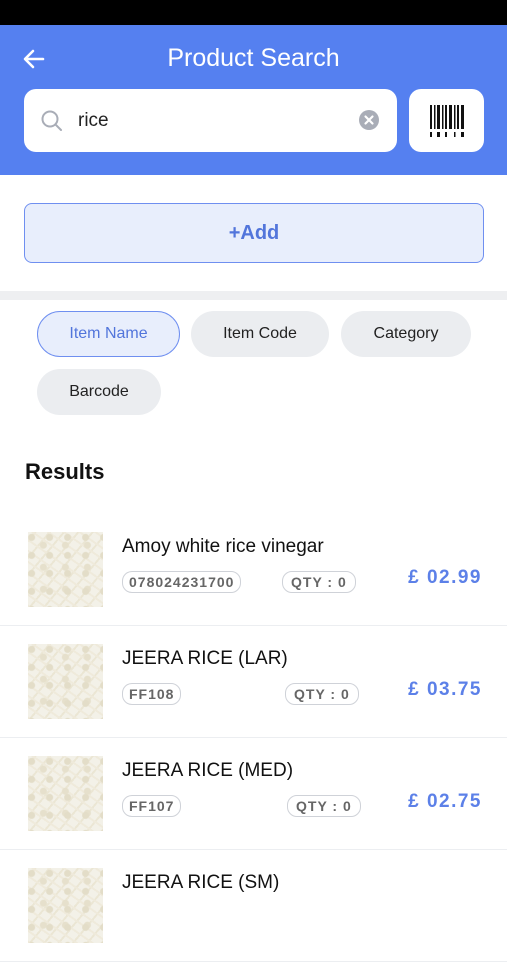  I want to click on section-divider, so click(253, 295).